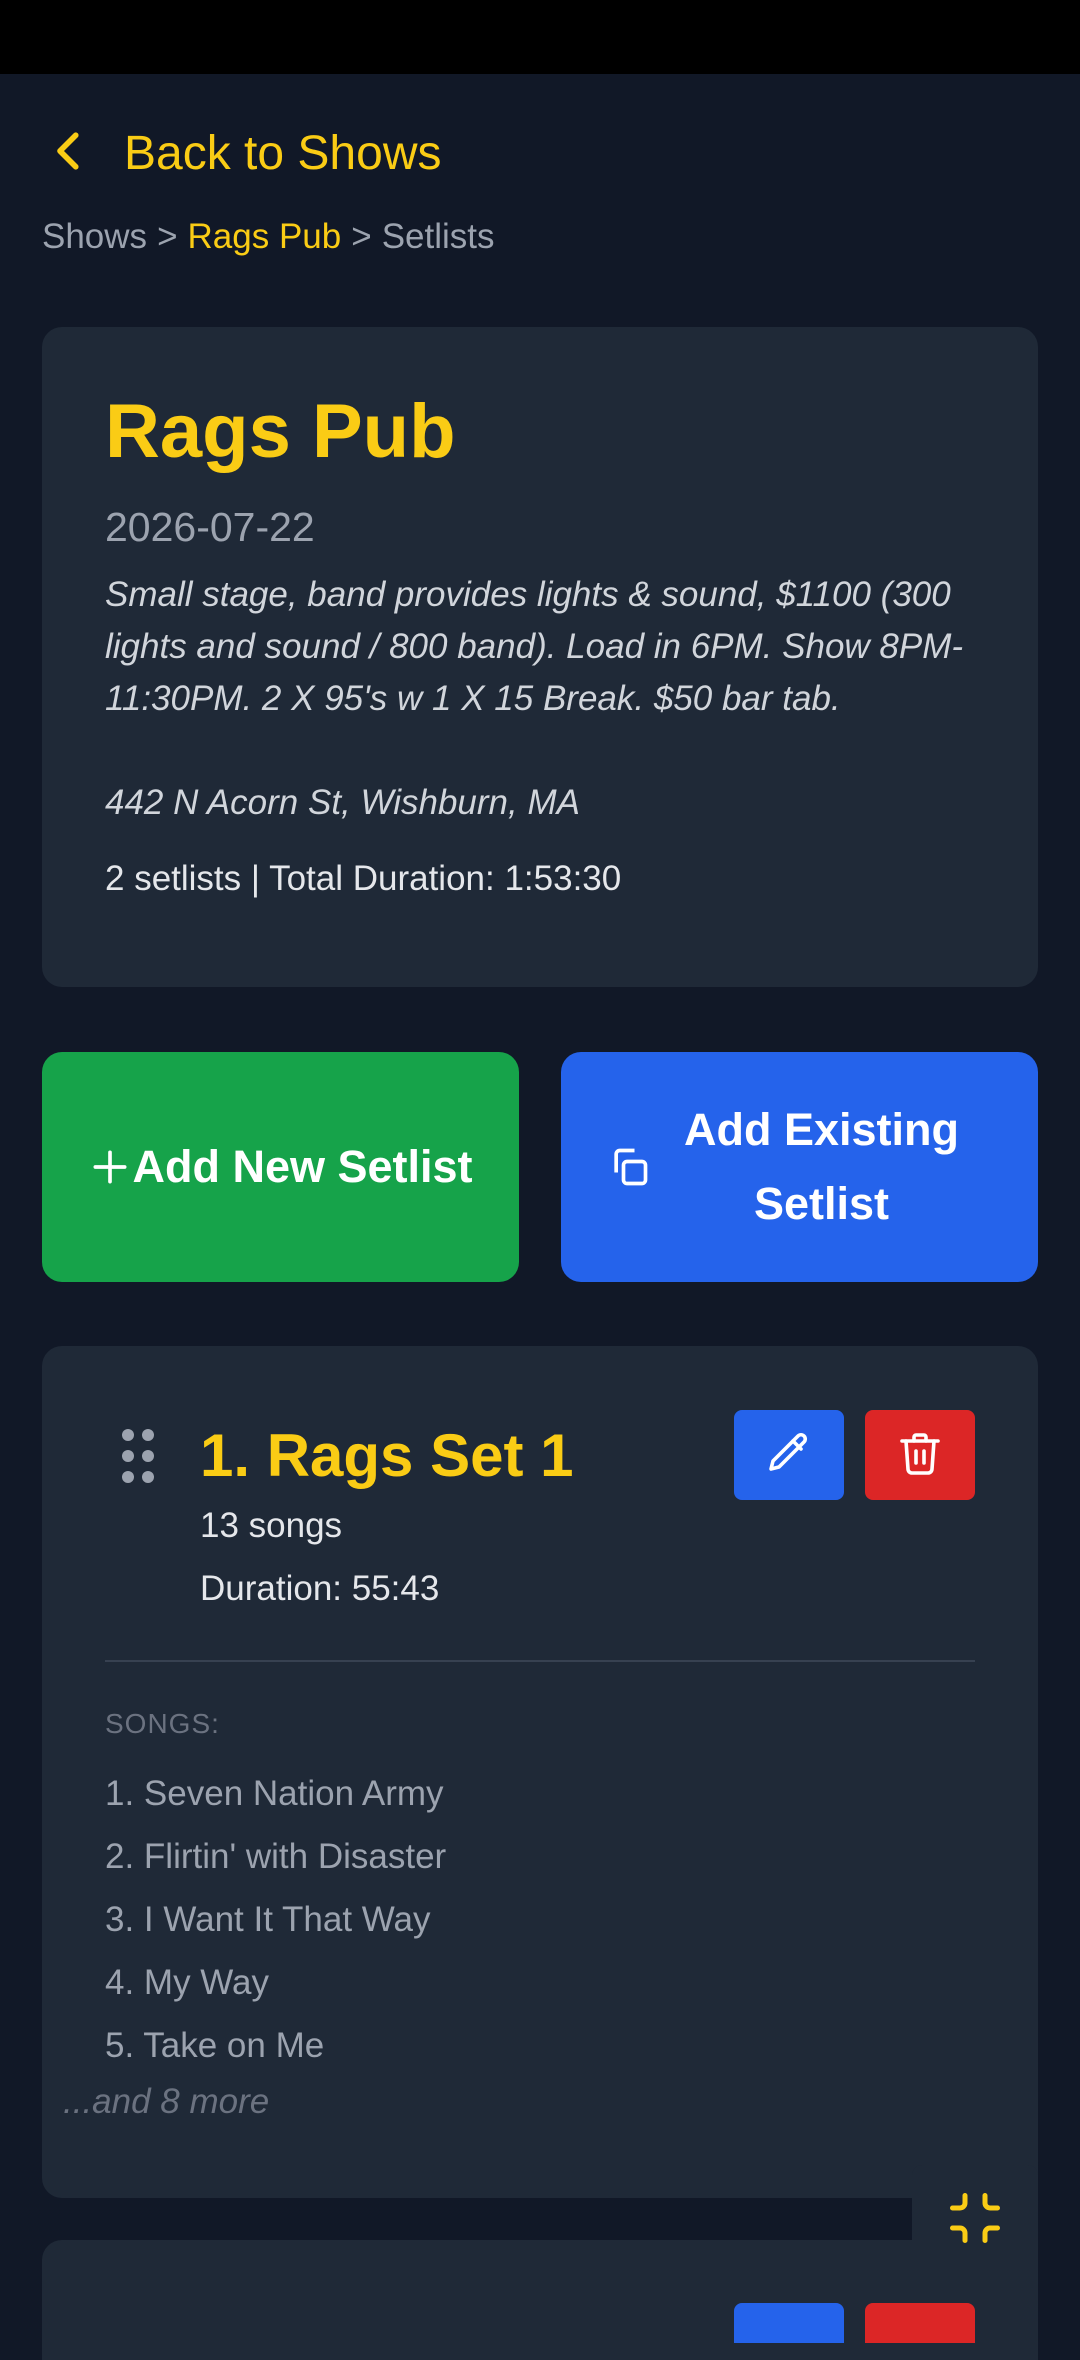 This screenshot has width=1080, height=2360. What do you see at coordinates (629, 1167) in the screenshot?
I see `copy-icon` at bounding box center [629, 1167].